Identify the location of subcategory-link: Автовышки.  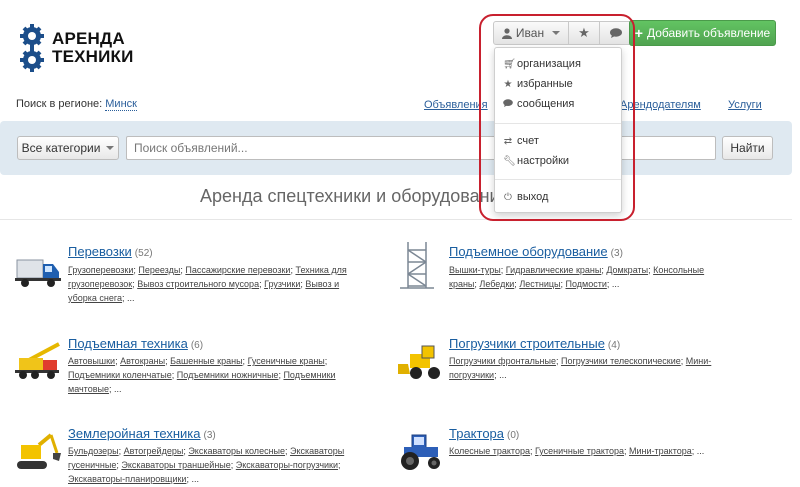
(91, 361).